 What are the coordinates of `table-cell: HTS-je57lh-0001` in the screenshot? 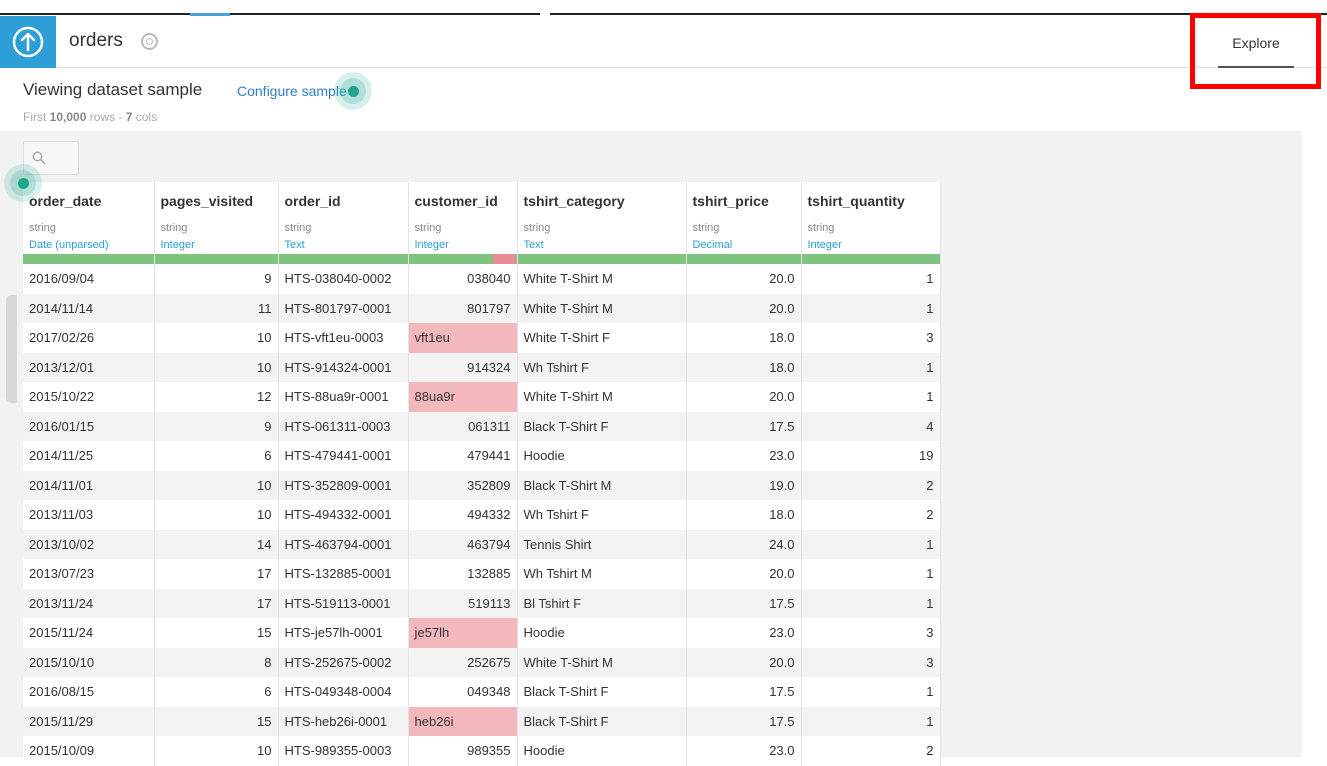 It's located at (343, 633).